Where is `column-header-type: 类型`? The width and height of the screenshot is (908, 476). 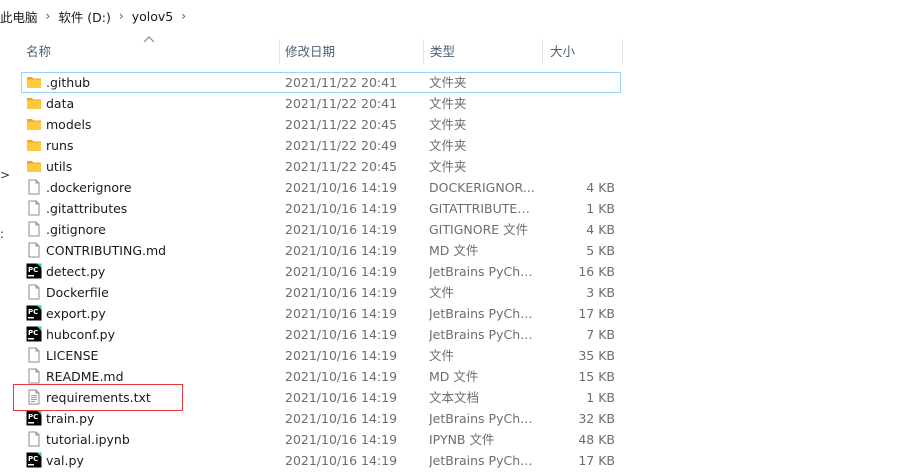
column-header-type: 类型 is located at coordinates (442, 52).